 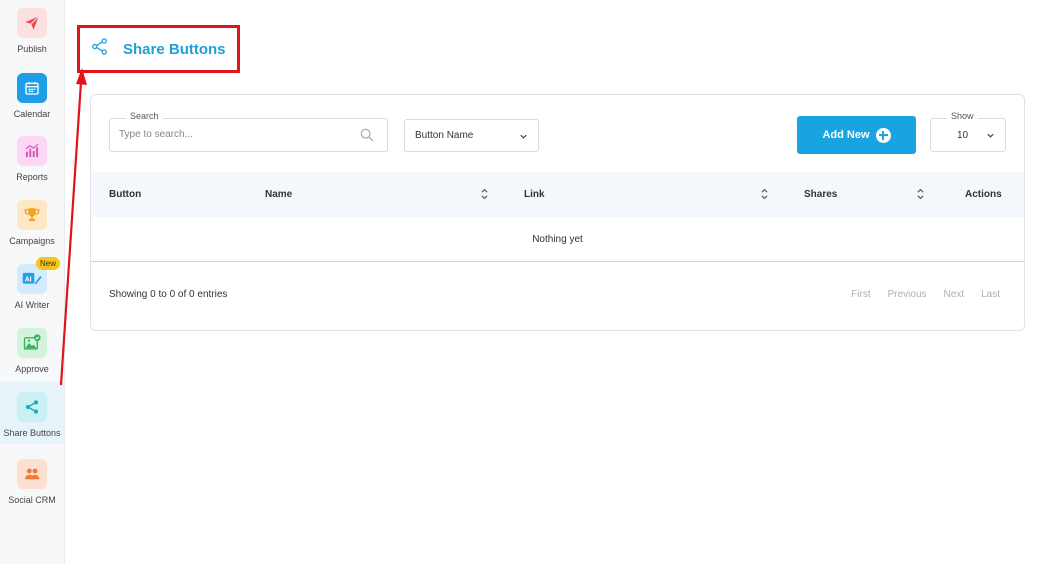 I want to click on svg-text: AI, so click(x=28, y=279).